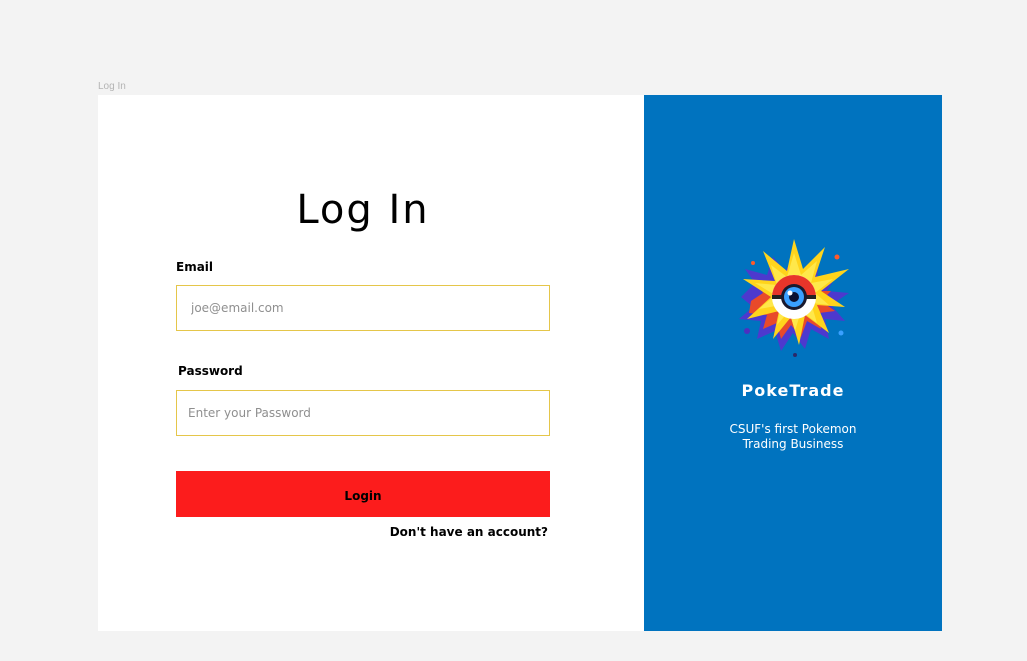  What do you see at coordinates (793, 436) in the screenshot?
I see `brand-tagline: CSUF's first Pokemon Trading Business` at bounding box center [793, 436].